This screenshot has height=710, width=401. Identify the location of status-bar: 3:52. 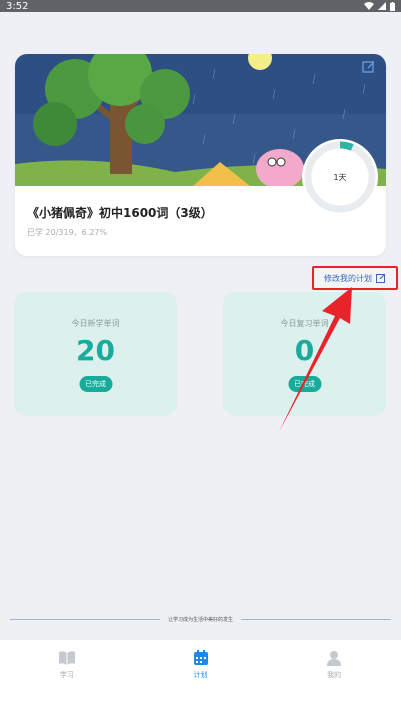
(200, 6).